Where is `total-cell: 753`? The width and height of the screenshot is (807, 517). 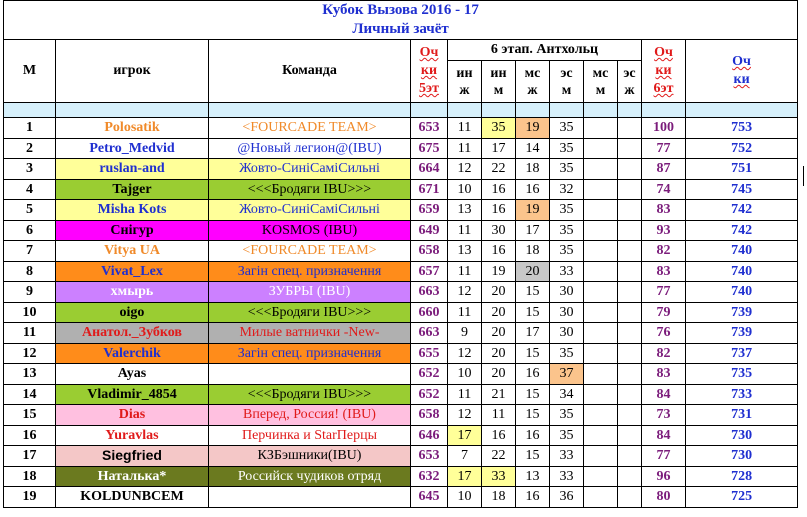 total-cell: 753 is located at coordinates (741, 128).